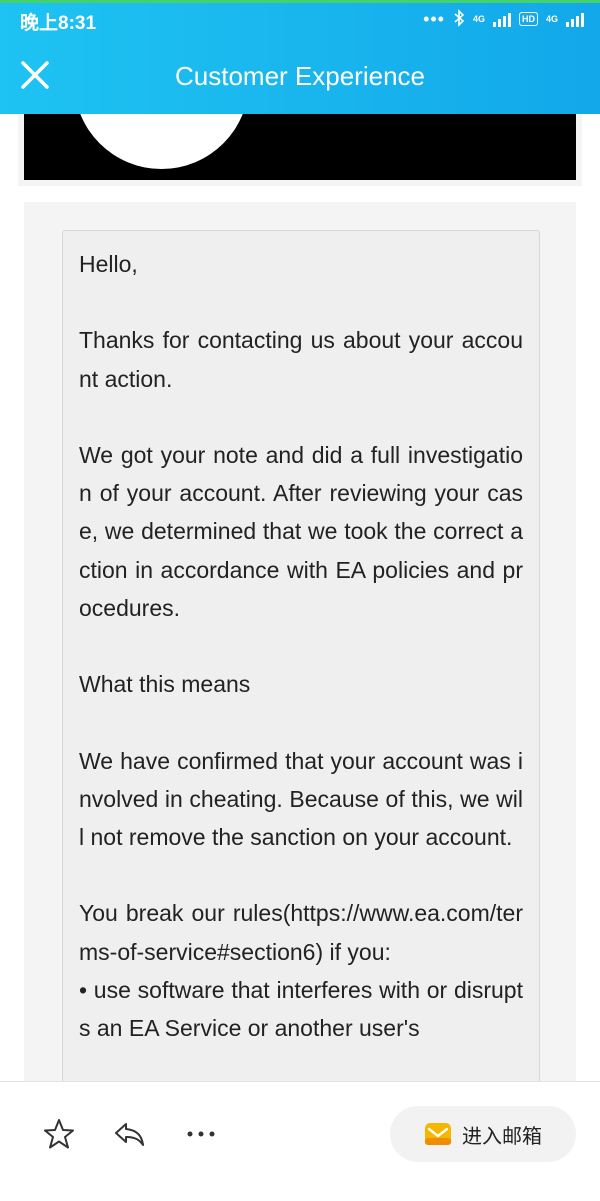 This screenshot has width=600, height=1201. I want to click on reply-icon, so click(129, 1134).